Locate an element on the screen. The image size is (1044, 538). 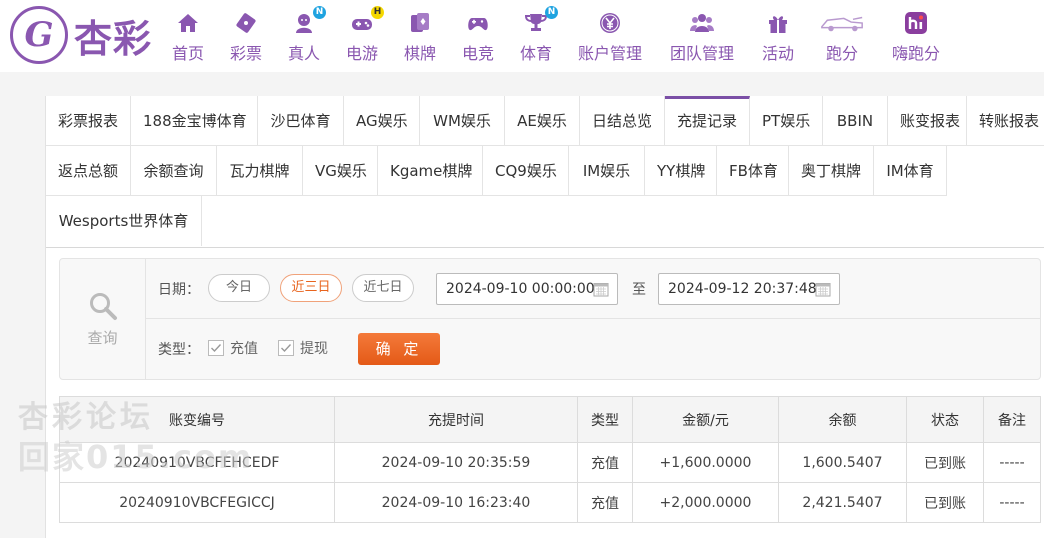
col-header-balance: 余额 is located at coordinates (842, 419).